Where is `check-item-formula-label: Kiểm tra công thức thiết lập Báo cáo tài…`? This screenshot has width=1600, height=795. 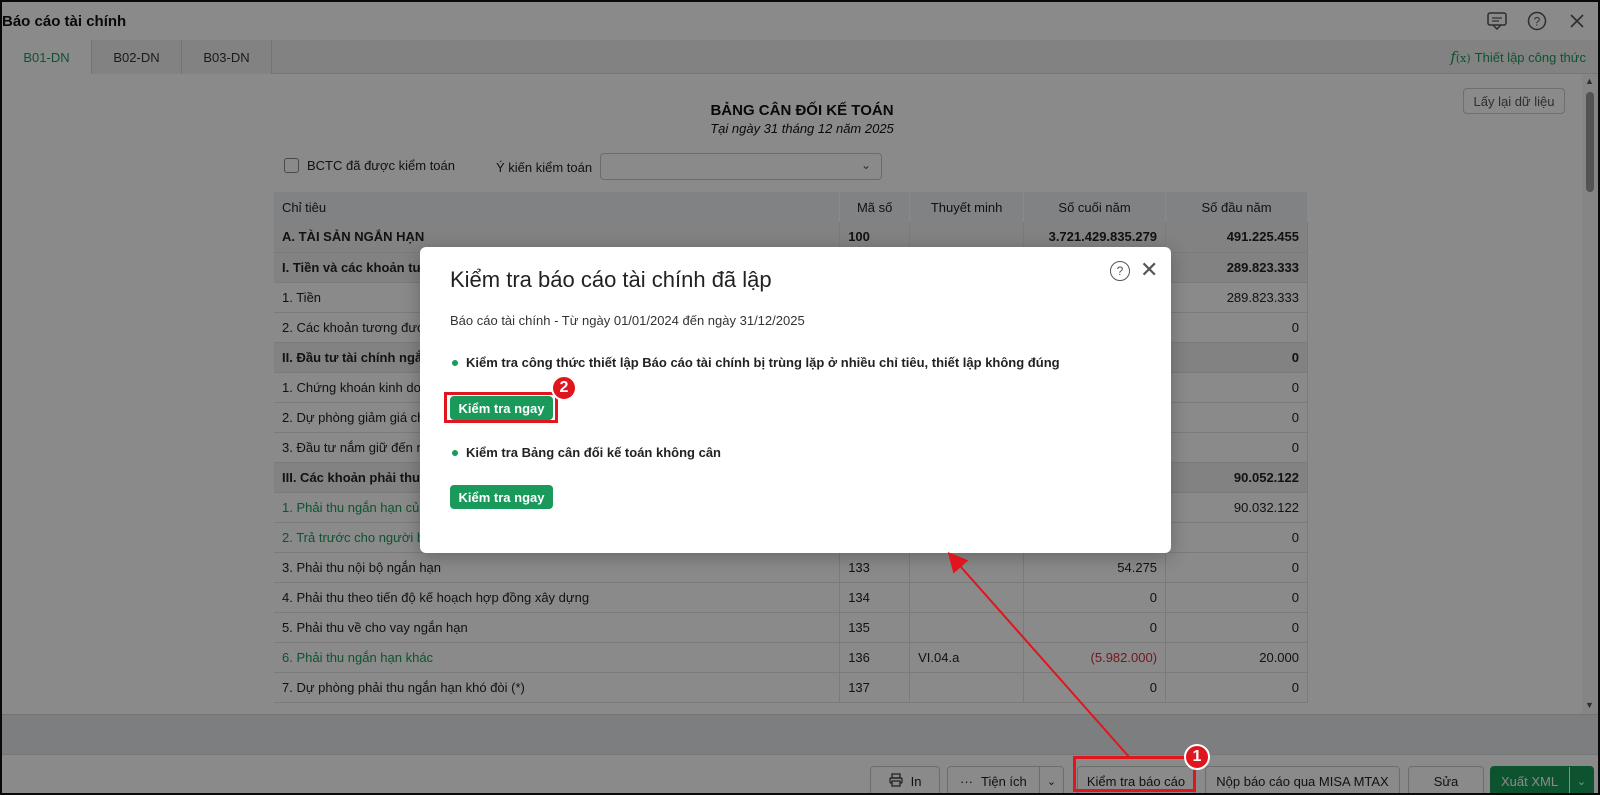 check-item-formula-label: Kiểm tra công thức thiết lập Báo cáo tài… is located at coordinates (763, 362).